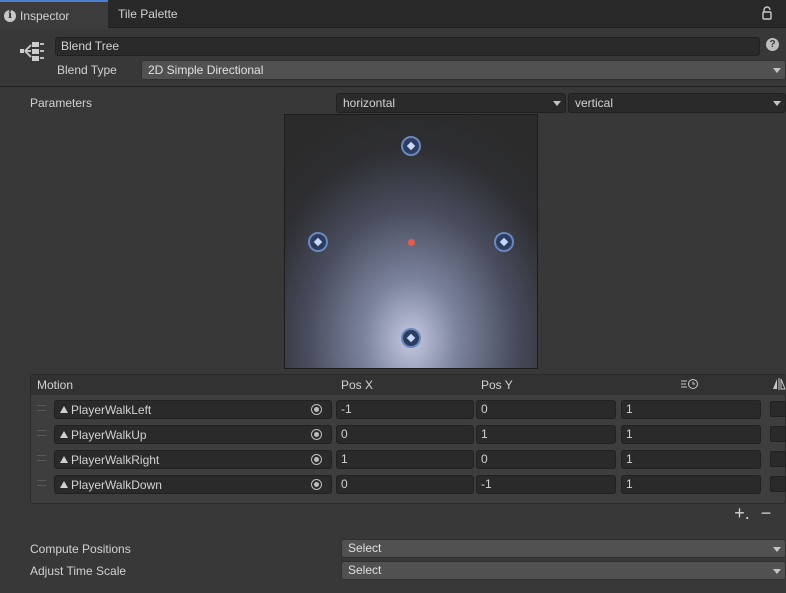  What do you see at coordinates (193, 484) in the screenshot?
I see `motion-clip-field: PlayerWalkDown` at bounding box center [193, 484].